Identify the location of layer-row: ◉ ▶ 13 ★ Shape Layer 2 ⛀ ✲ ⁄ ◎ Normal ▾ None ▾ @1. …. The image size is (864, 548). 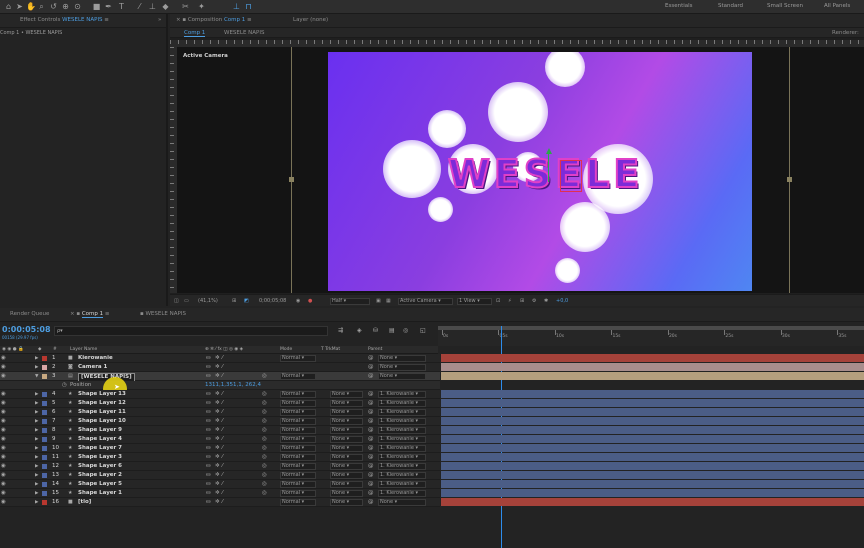
(220, 475).